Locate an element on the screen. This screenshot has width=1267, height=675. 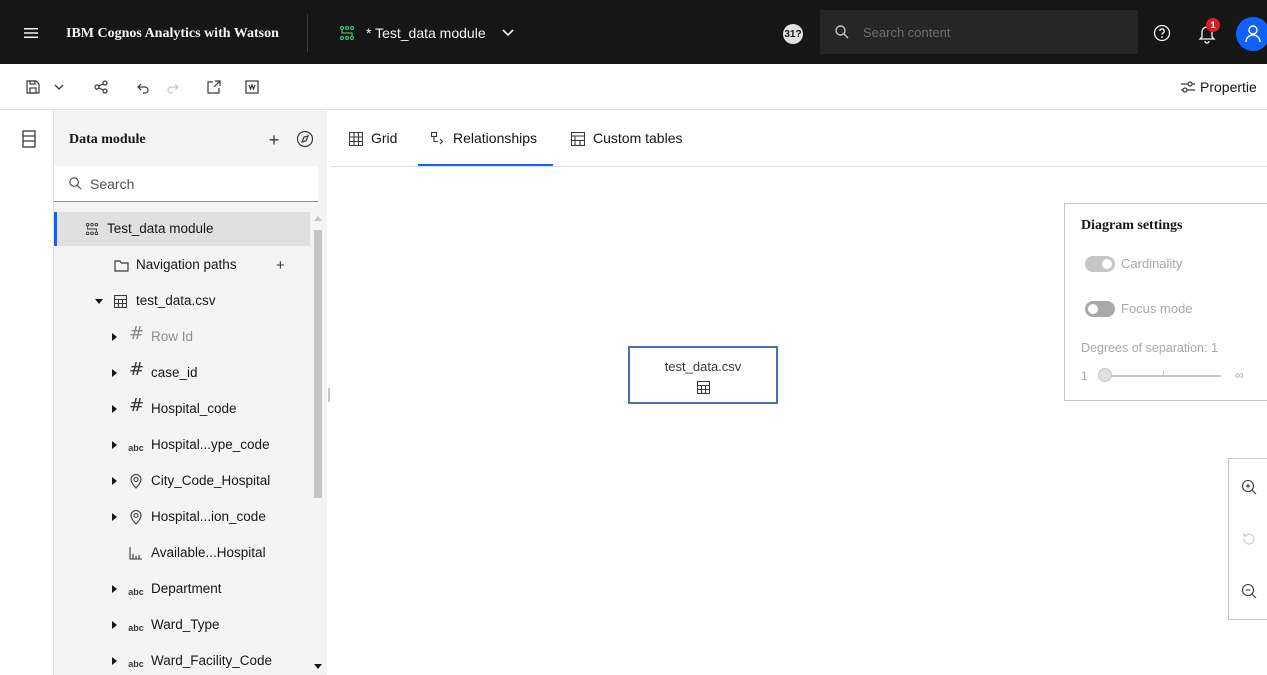
search-icon is located at coordinates (75, 183).